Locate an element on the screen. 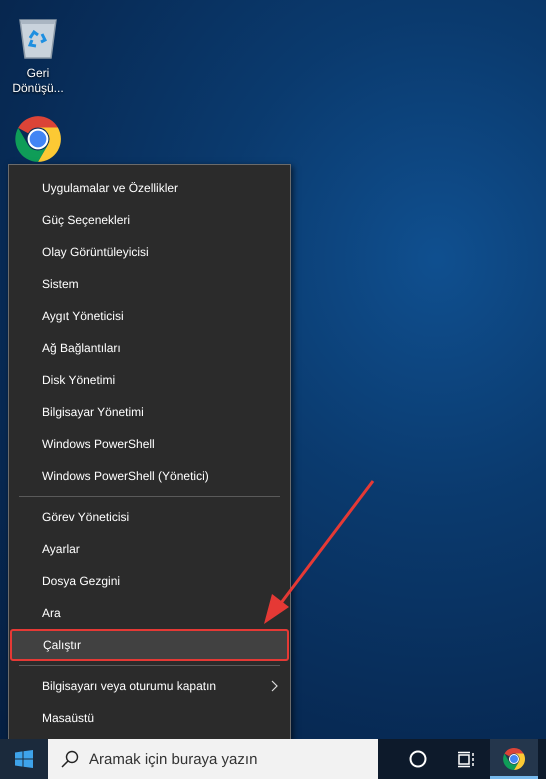 Image resolution: width=546 pixels, height=779 pixels. menu-item: Masaüstü is located at coordinates (149, 718).